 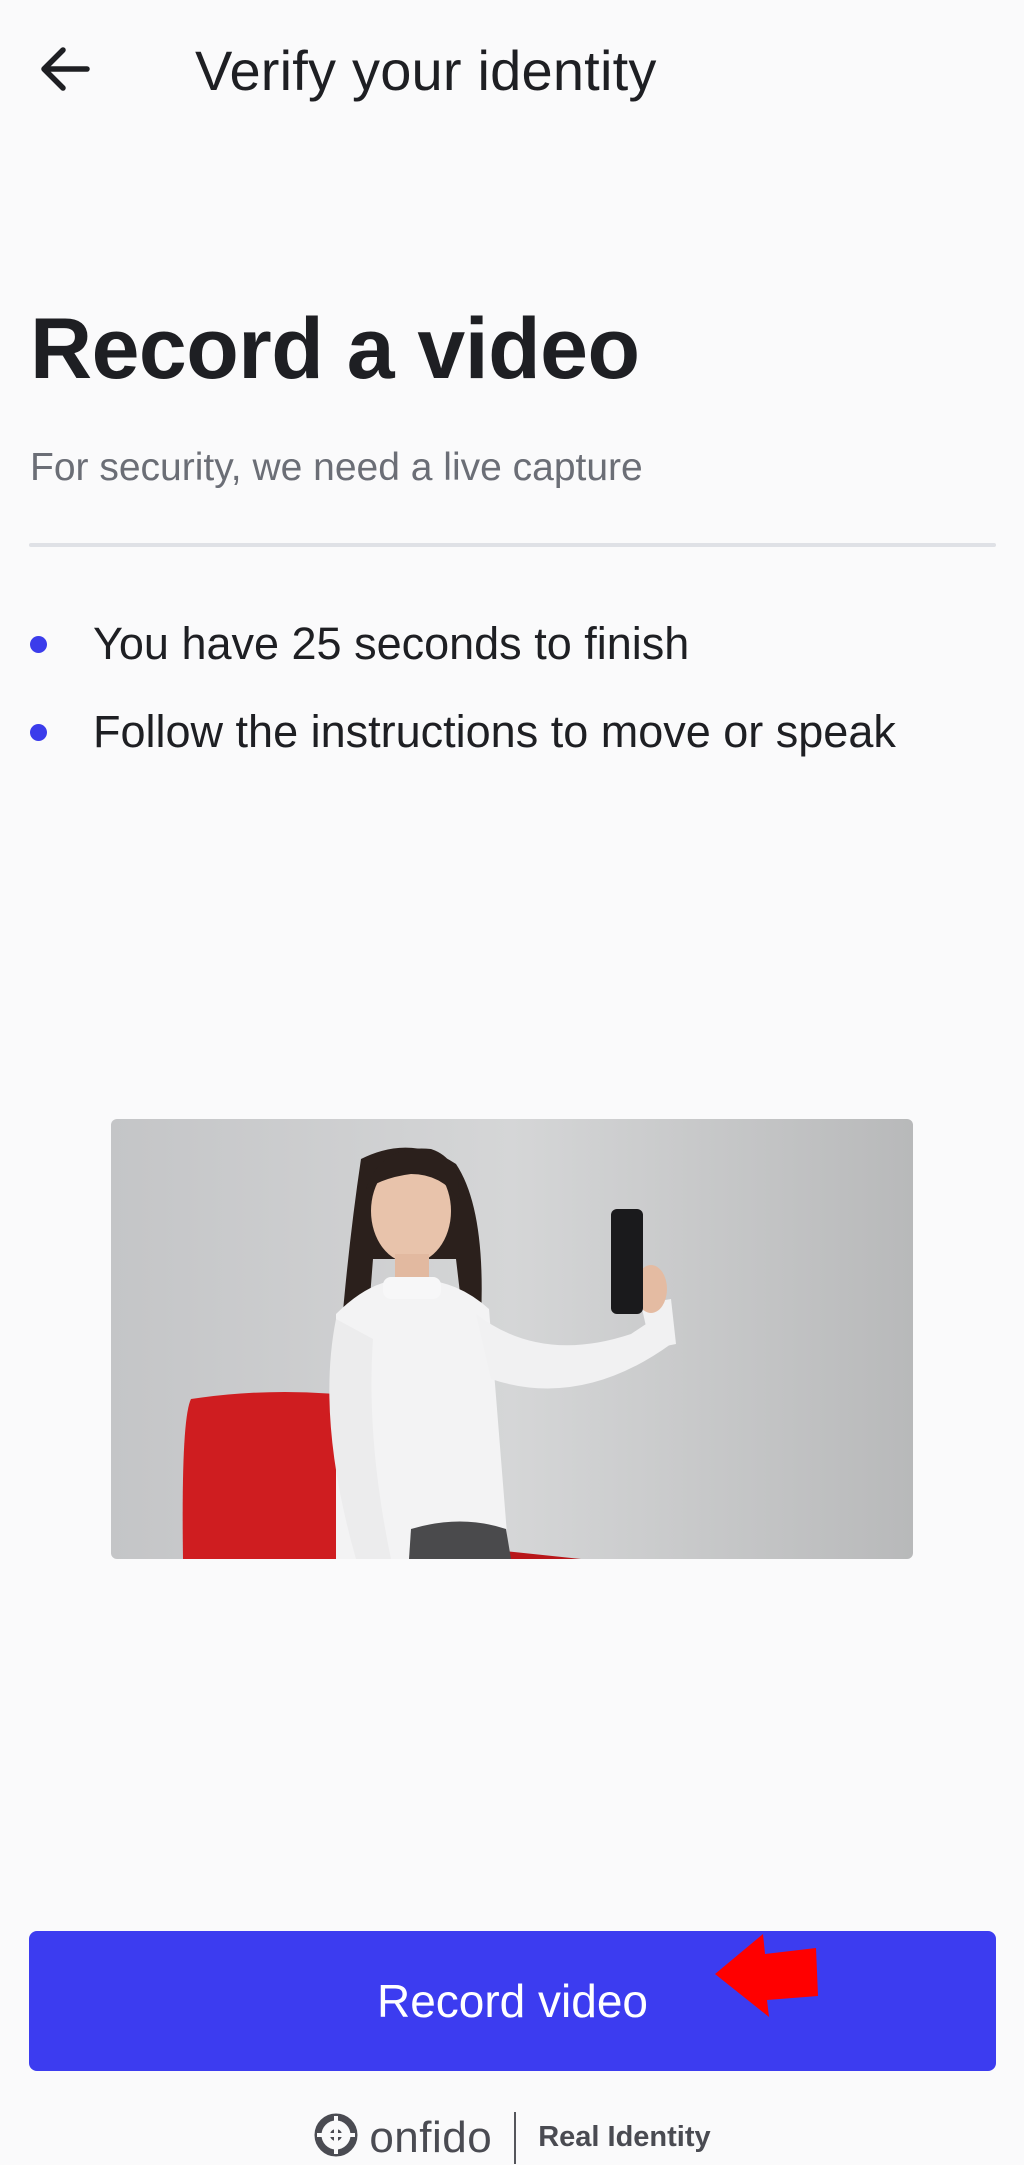 What do you see at coordinates (336, 2137) in the screenshot?
I see `onfido-logo-icon` at bounding box center [336, 2137].